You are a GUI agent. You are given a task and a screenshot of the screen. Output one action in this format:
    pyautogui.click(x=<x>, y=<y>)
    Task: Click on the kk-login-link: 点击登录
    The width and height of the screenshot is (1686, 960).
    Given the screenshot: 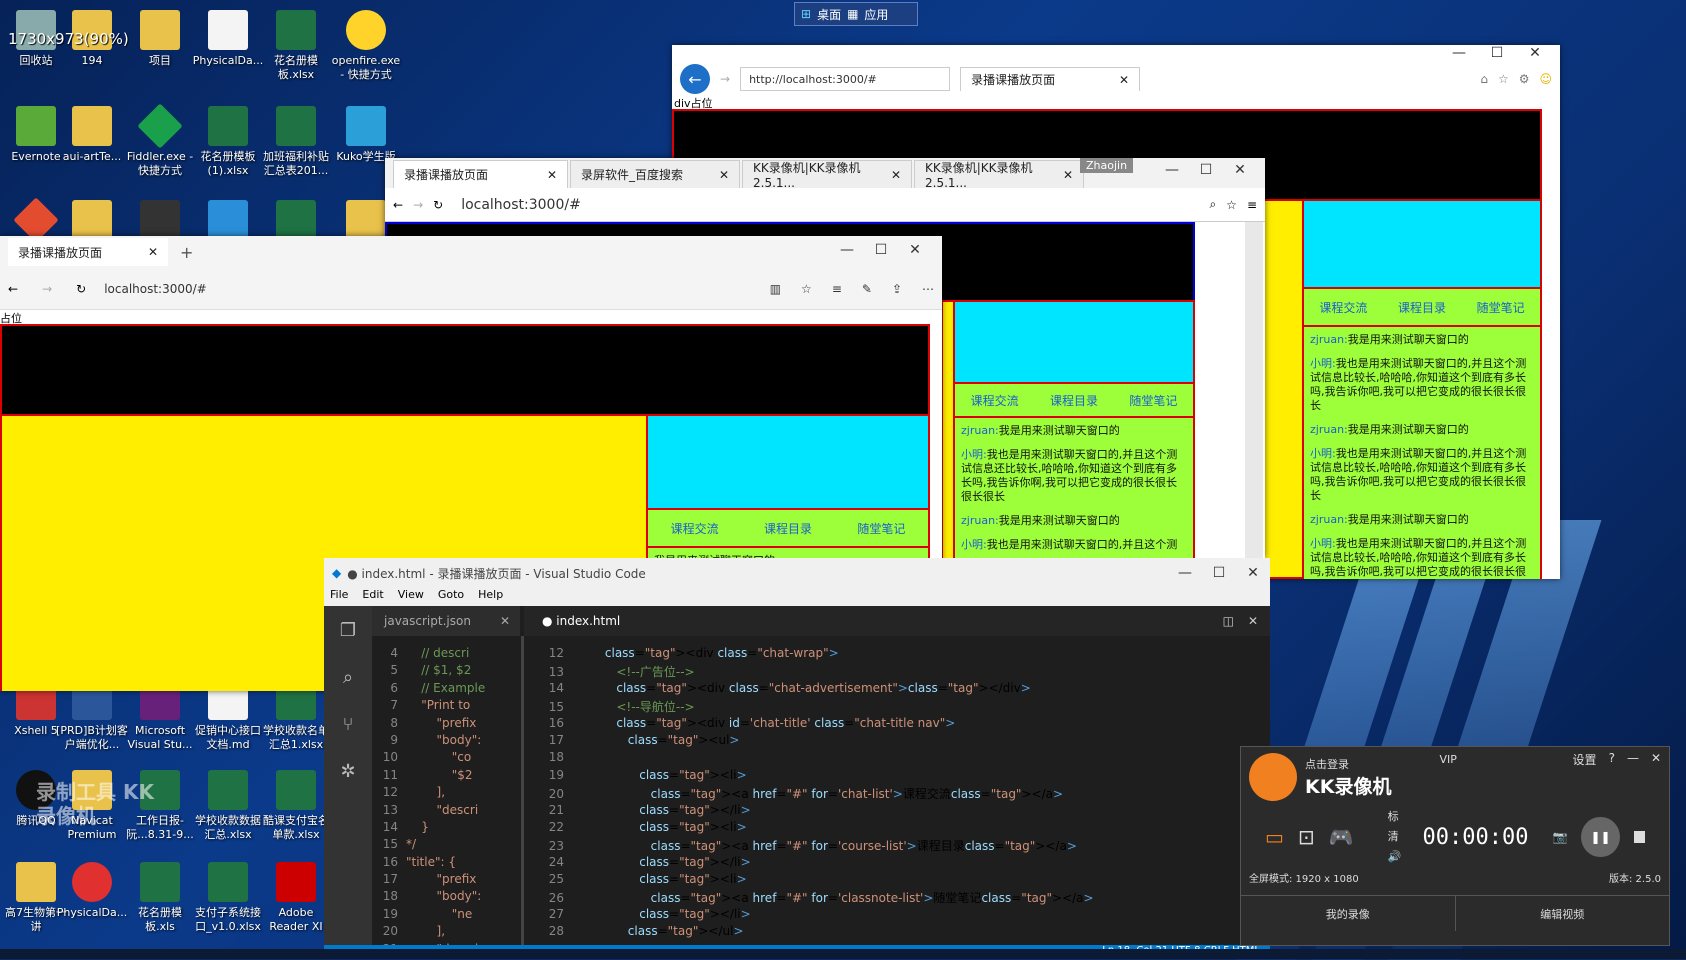 What is the action you would take?
    pyautogui.click(x=1348, y=764)
    